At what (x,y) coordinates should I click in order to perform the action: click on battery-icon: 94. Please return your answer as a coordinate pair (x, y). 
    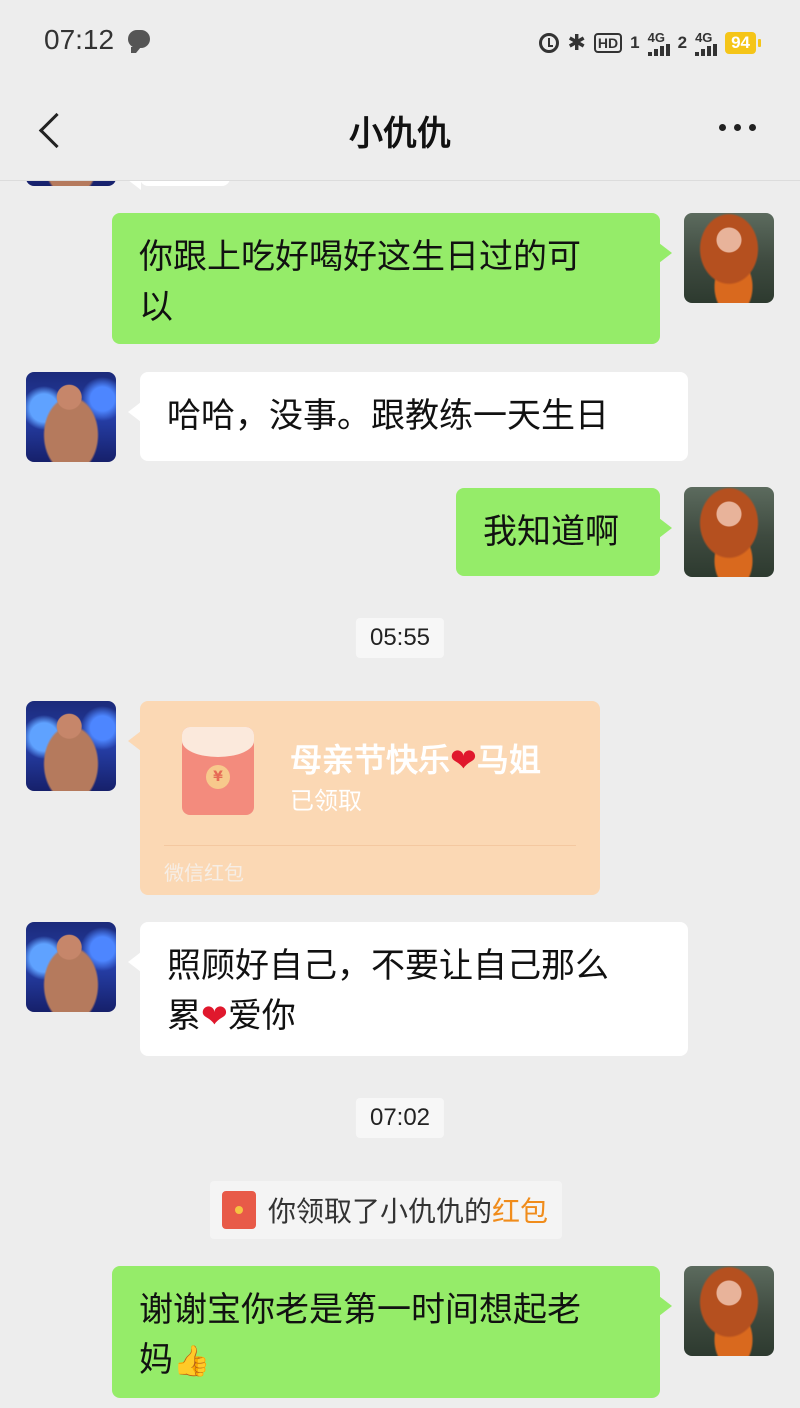
    Looking at the image, I should click on (743, 43).